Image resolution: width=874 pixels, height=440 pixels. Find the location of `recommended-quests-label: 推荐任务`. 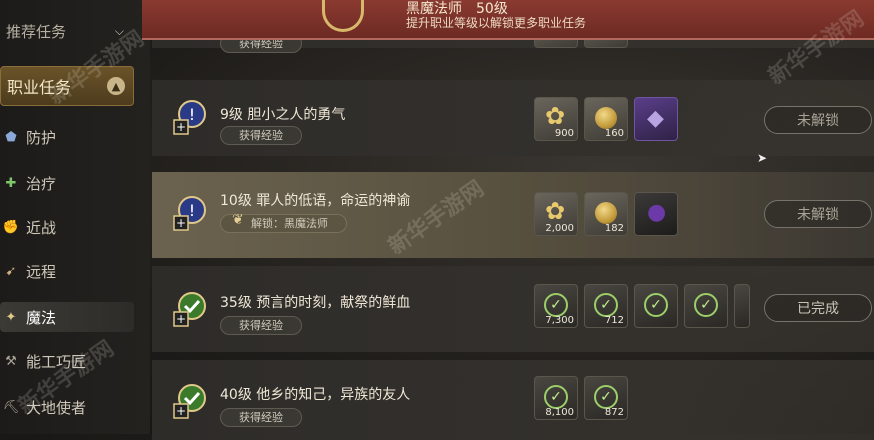

recommended-quests-label: 推荐任务 is located at coordinates (36, 31).